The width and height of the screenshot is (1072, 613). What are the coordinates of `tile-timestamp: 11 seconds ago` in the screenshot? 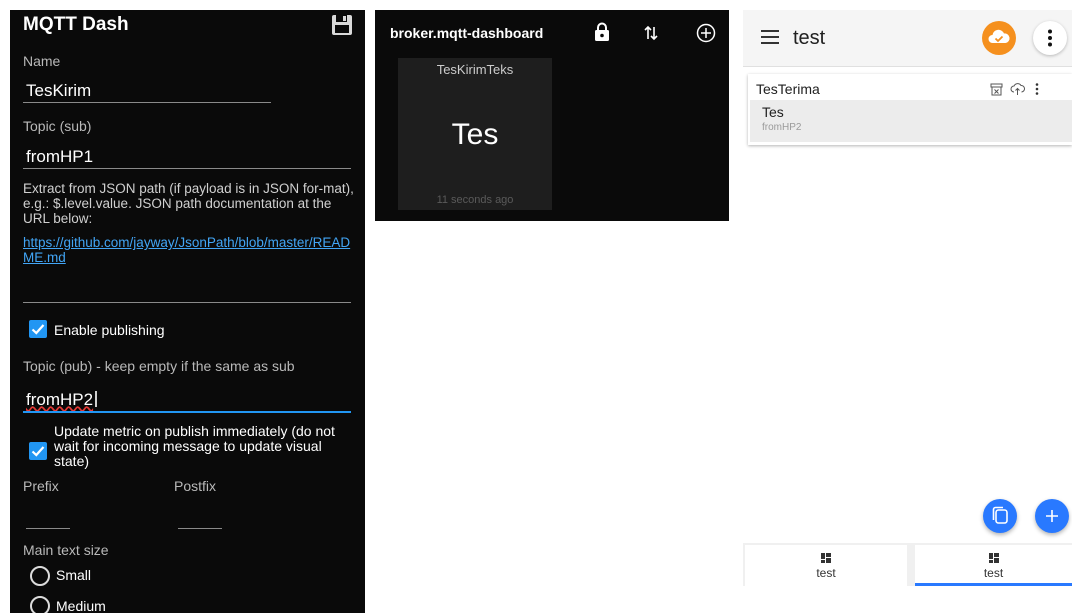 It's located at (475, 200).